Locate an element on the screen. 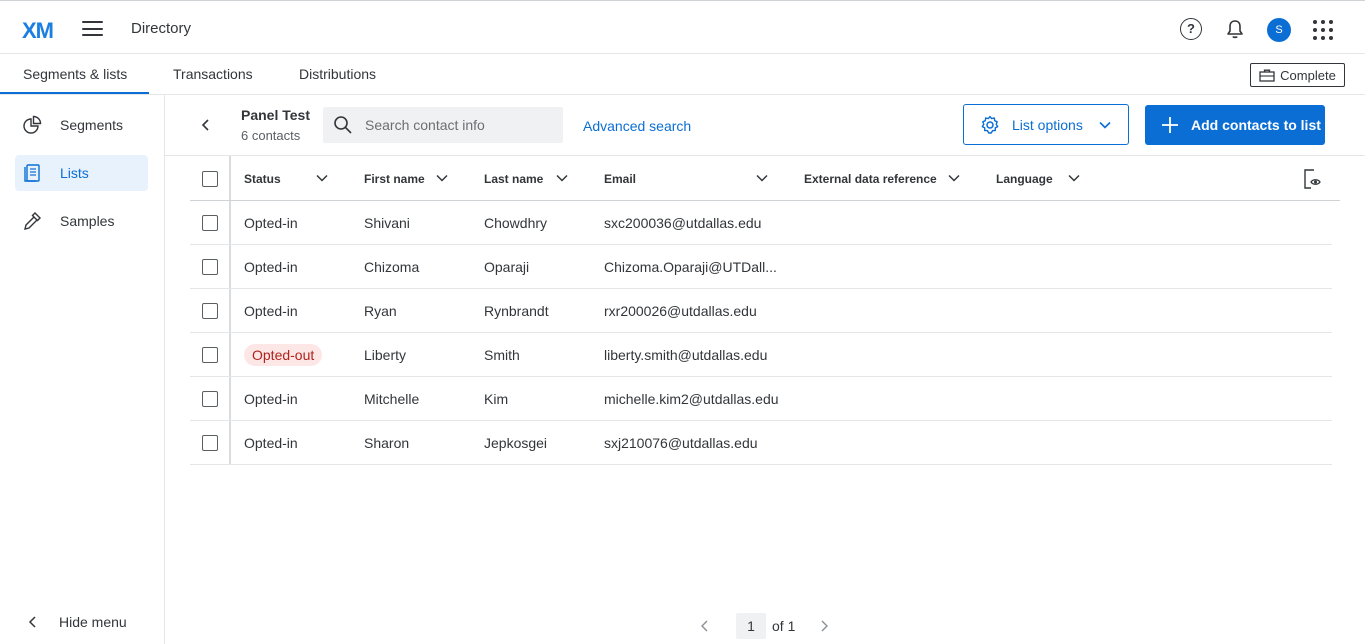  complete-label: Complete is located at coordinates (1308, 75).